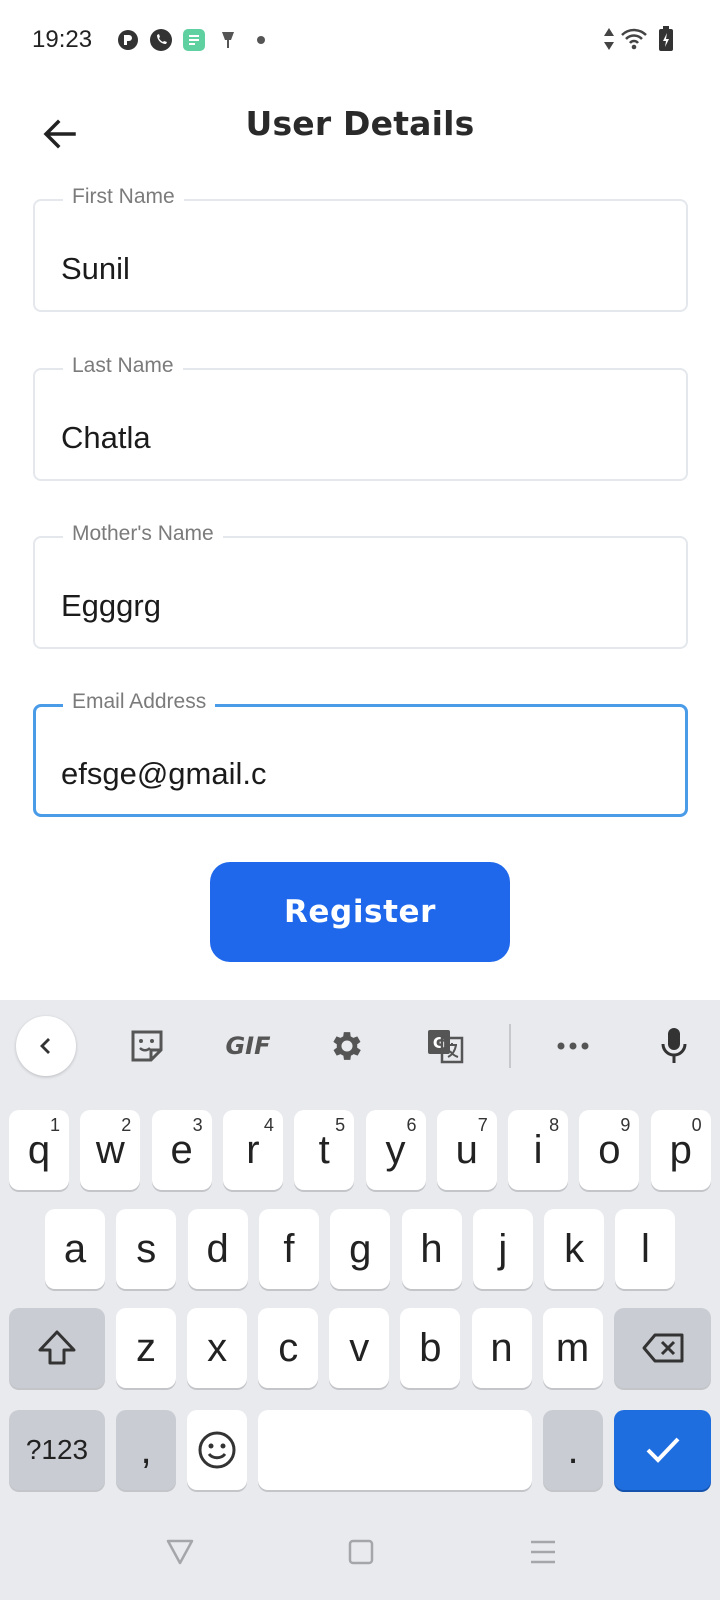 The image size is (720, 1600). I want to click on sticker-icon, so click(147, 1046).